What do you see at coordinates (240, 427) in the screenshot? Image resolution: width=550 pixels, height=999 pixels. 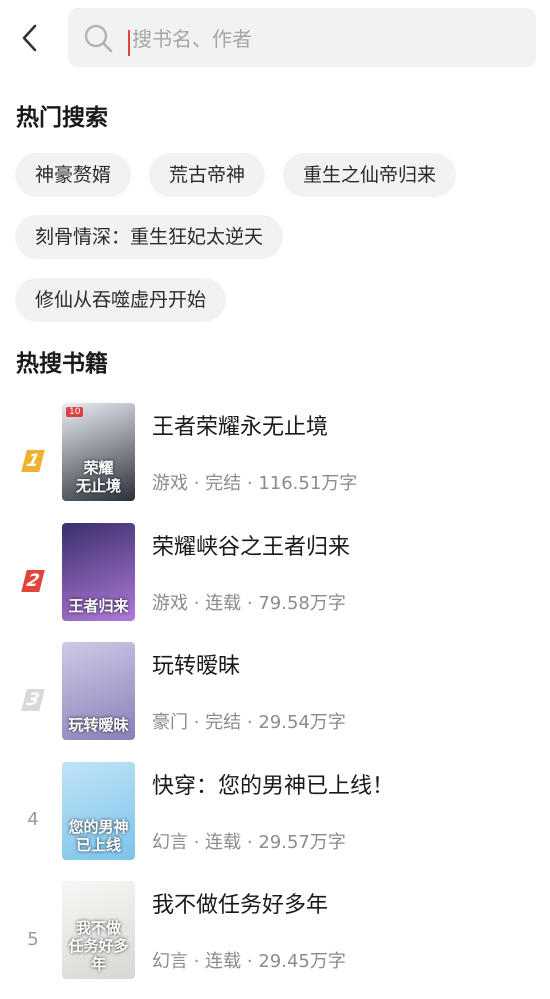 I see `book-title: 王者荣耀永无止境` at bounding box center [240, 427].